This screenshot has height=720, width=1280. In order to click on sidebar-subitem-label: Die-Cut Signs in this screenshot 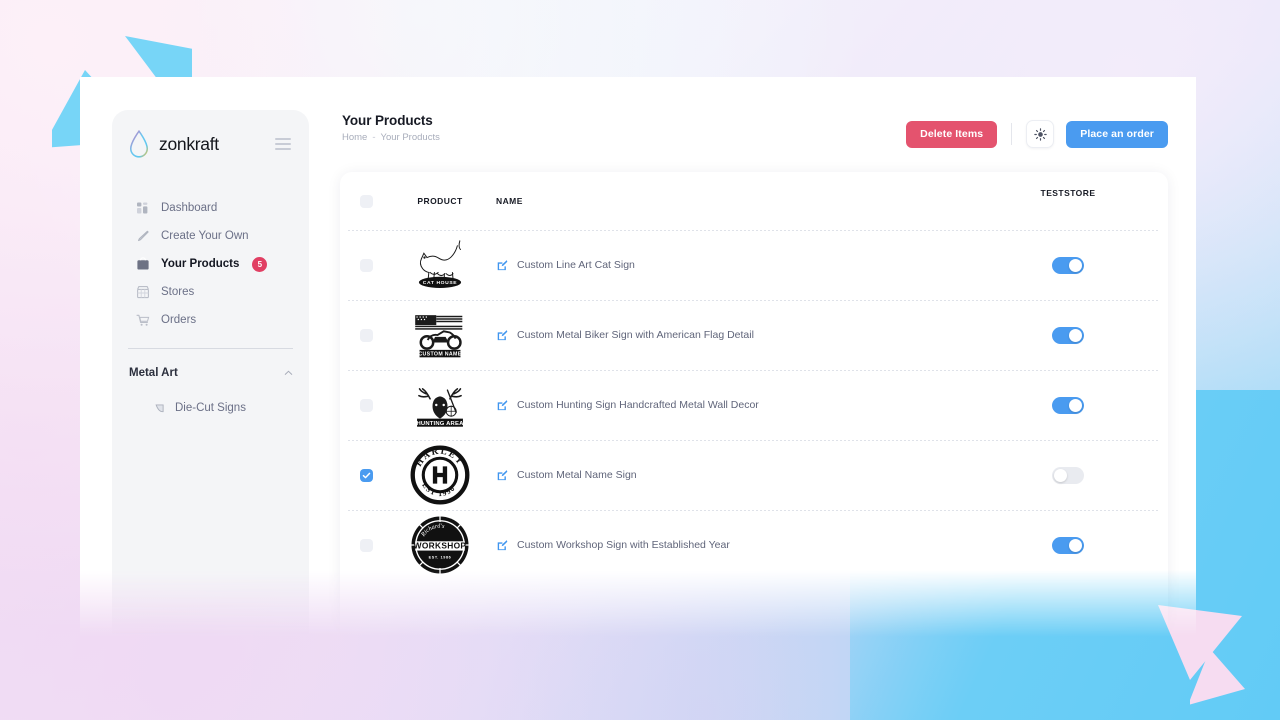, I will do `click(210, 408)`.